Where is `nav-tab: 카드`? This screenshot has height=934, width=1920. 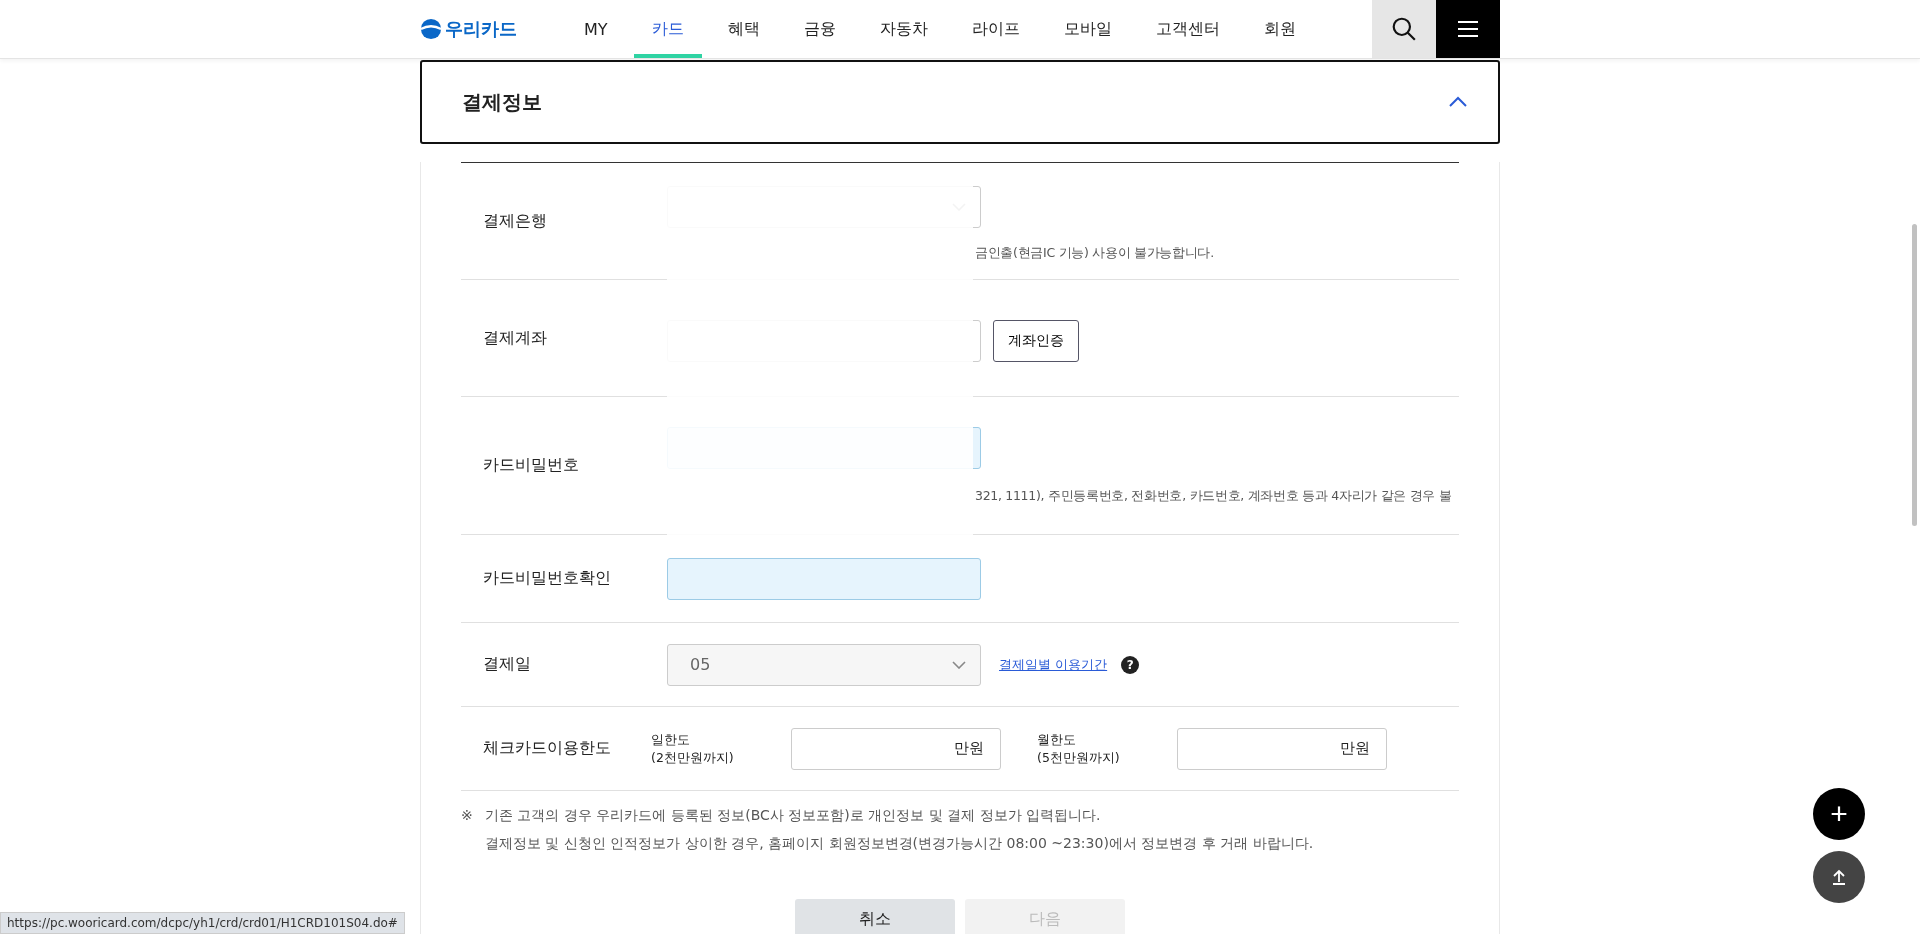 nav-tab: 카드 is located at coordinates (667, 29).